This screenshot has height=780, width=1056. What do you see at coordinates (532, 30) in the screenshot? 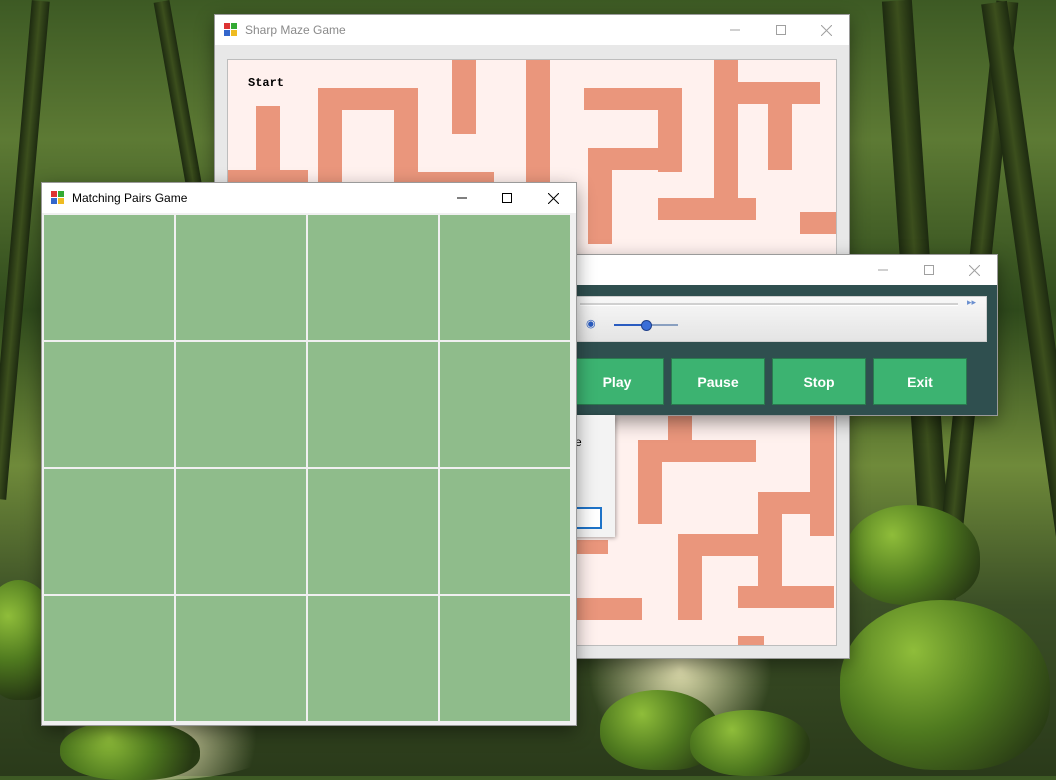
I see `maze-titlebar: Sharp Maze Game` at bounding box center [532, 30].